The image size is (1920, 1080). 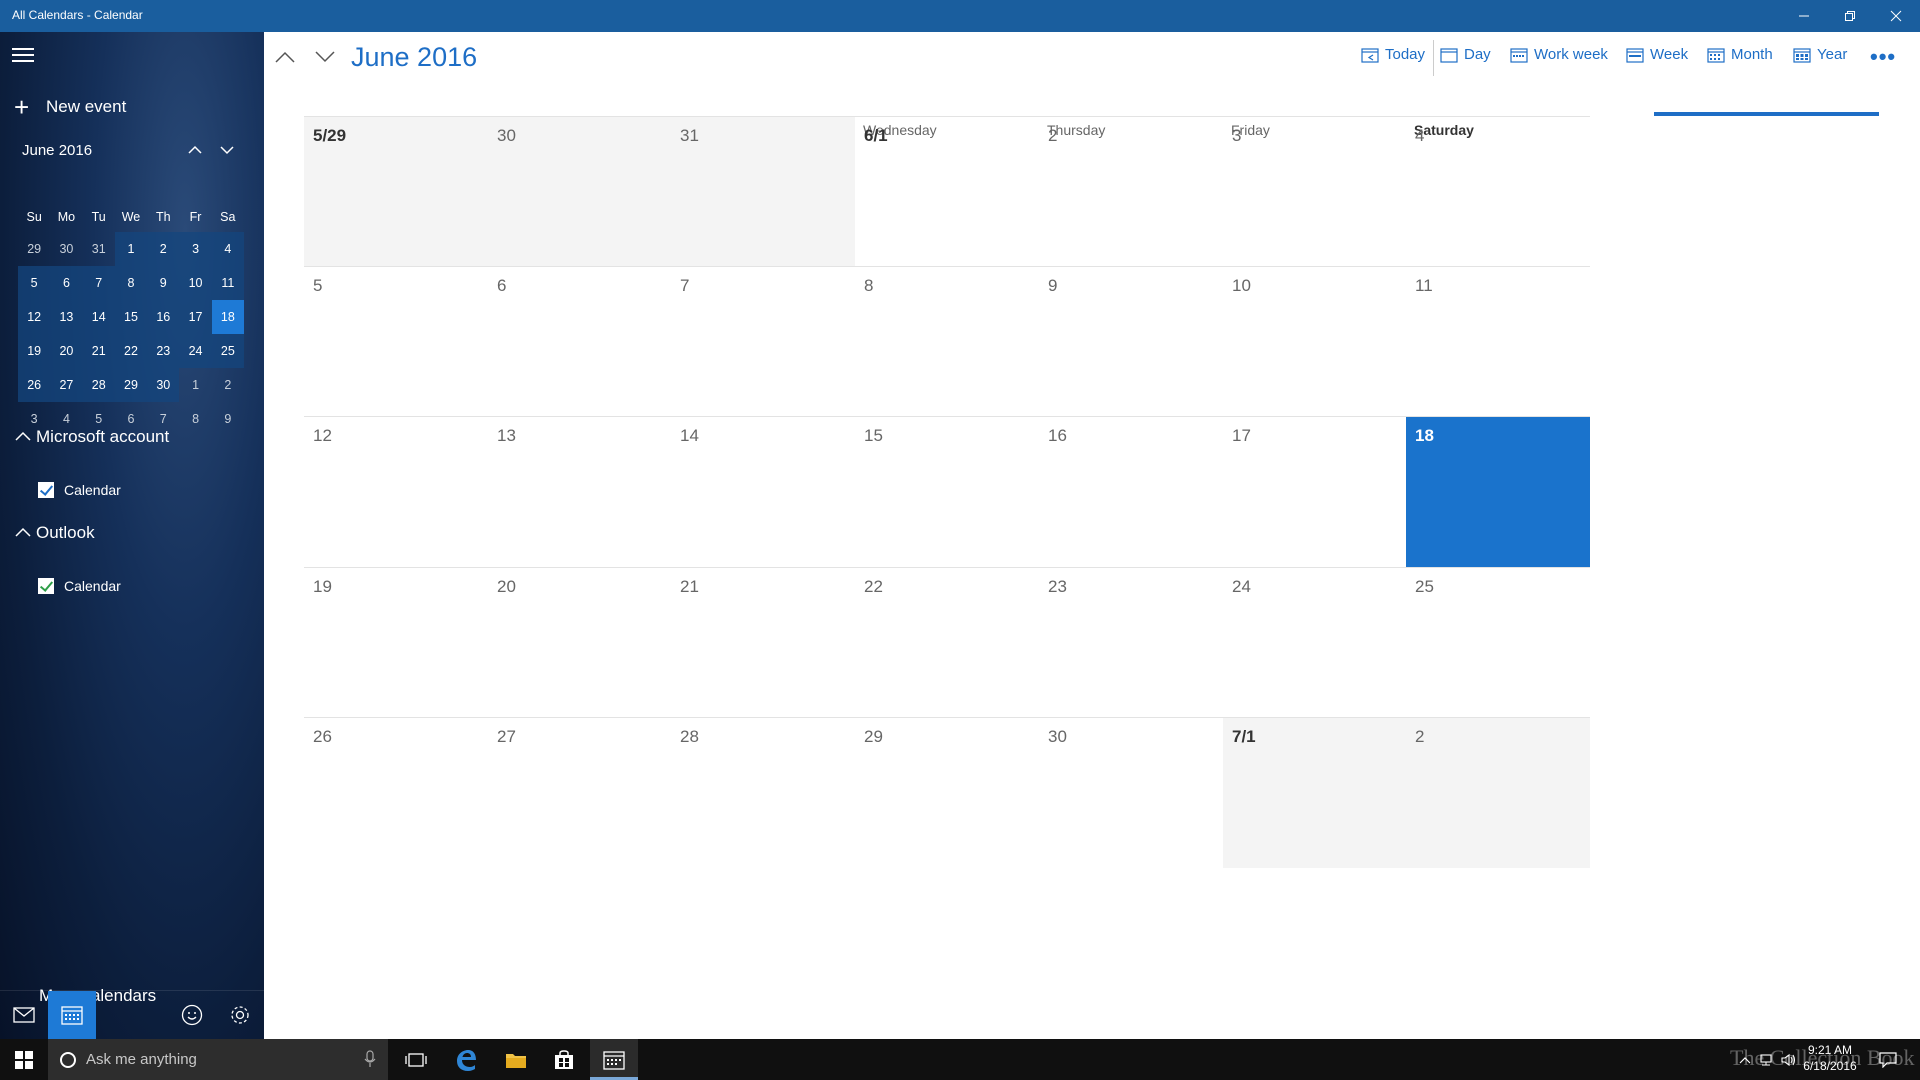 I want to click on calendar-item-microsoft: Calendar, so click(x=79, y=490).